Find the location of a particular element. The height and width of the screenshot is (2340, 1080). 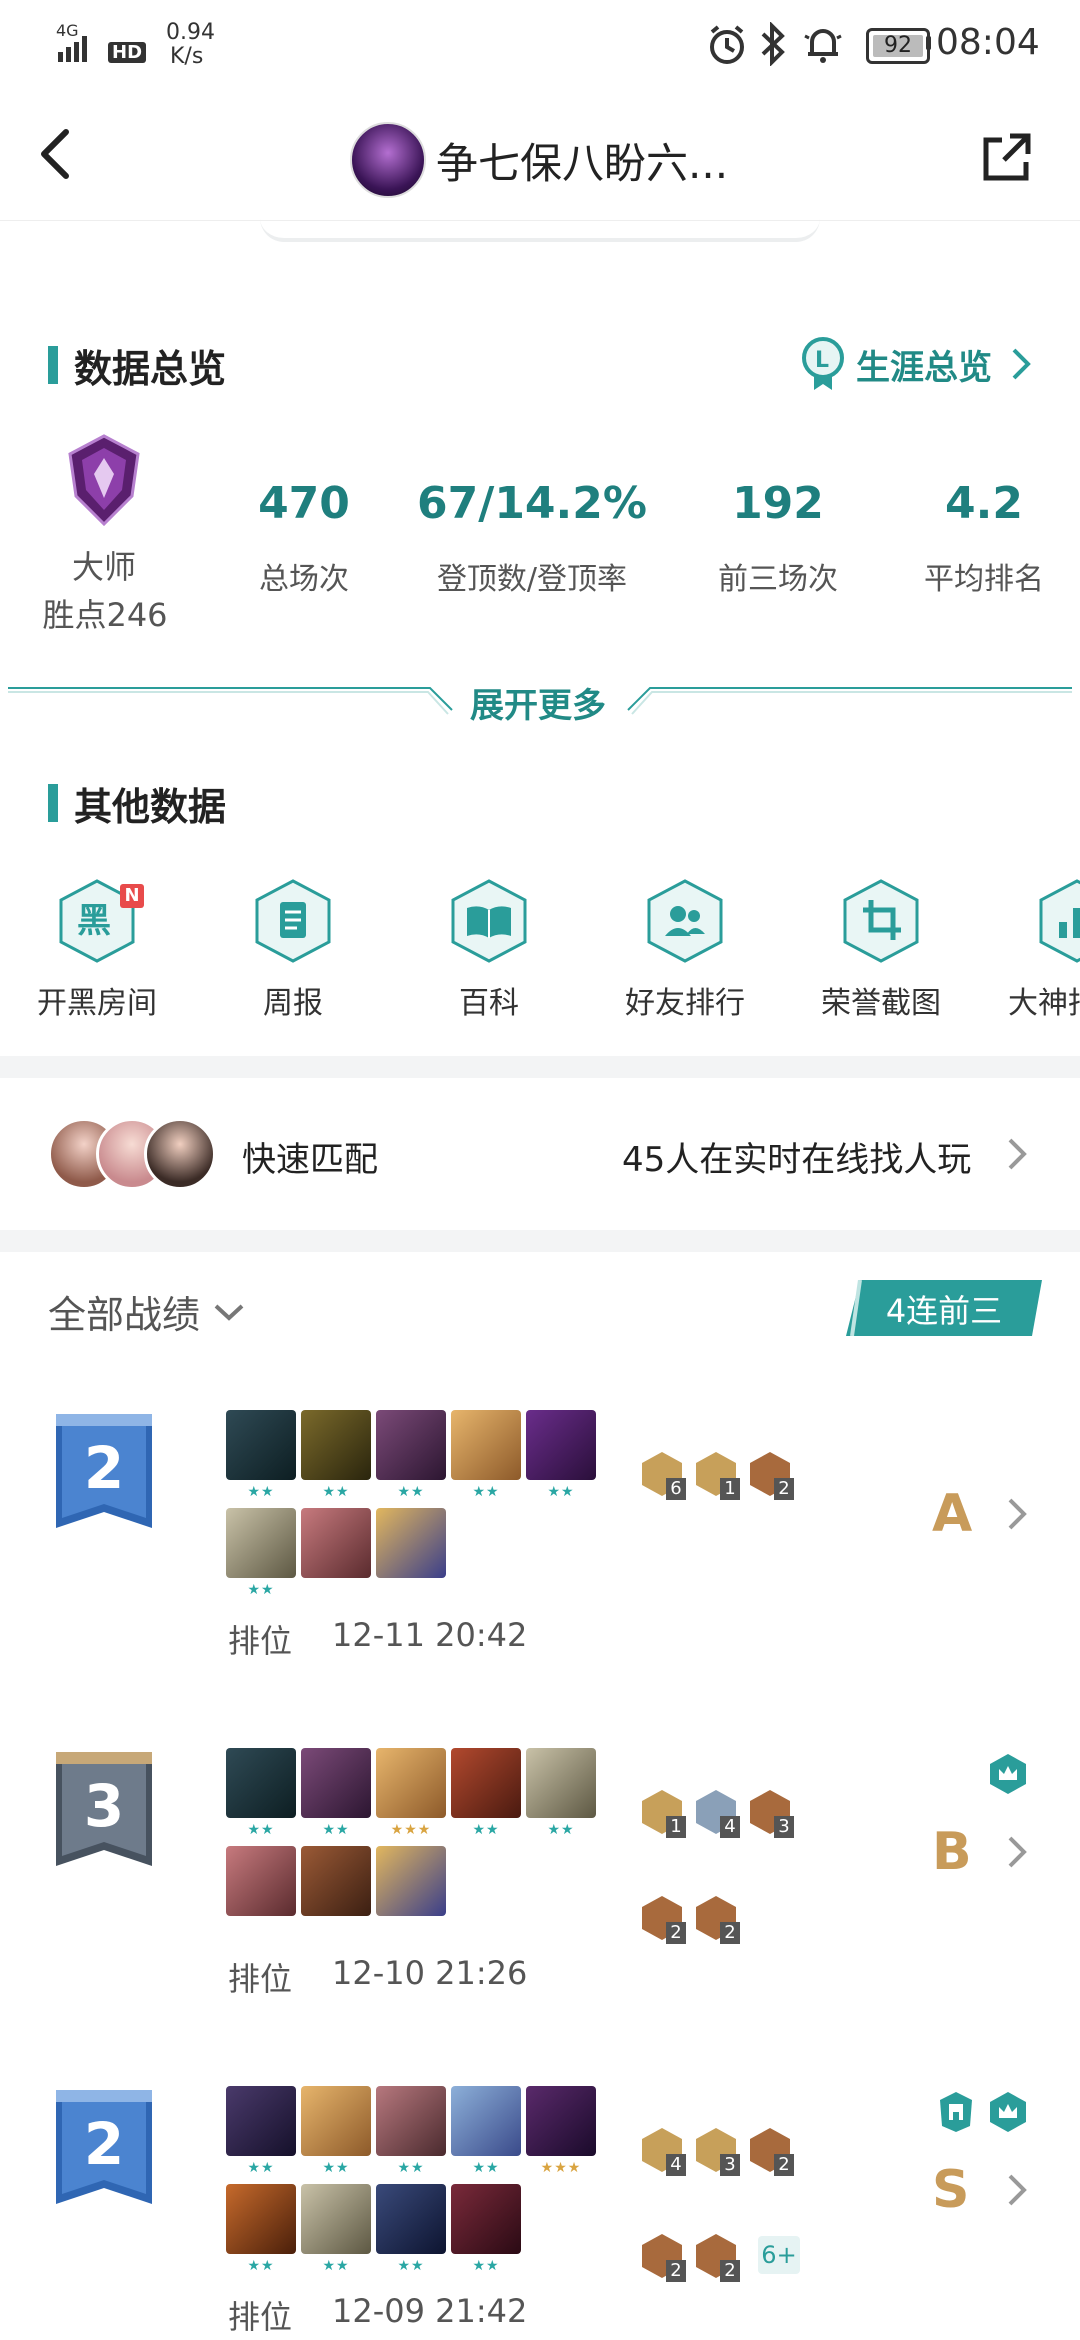

quick-weekly-label: 周报 is located at coordinates (293, 1003).